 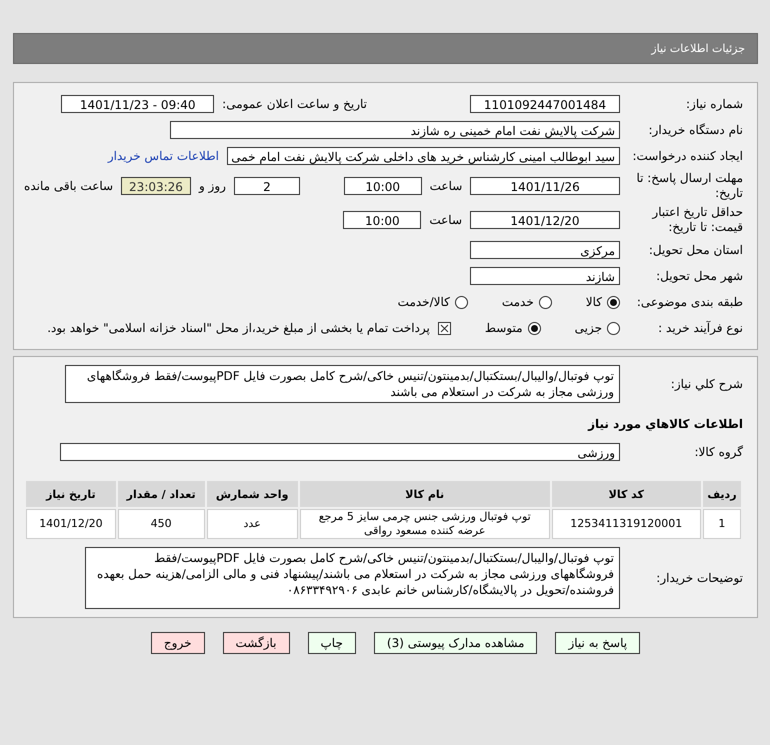 I want to click on table-cell: عدد, so click(x=252, y=524).